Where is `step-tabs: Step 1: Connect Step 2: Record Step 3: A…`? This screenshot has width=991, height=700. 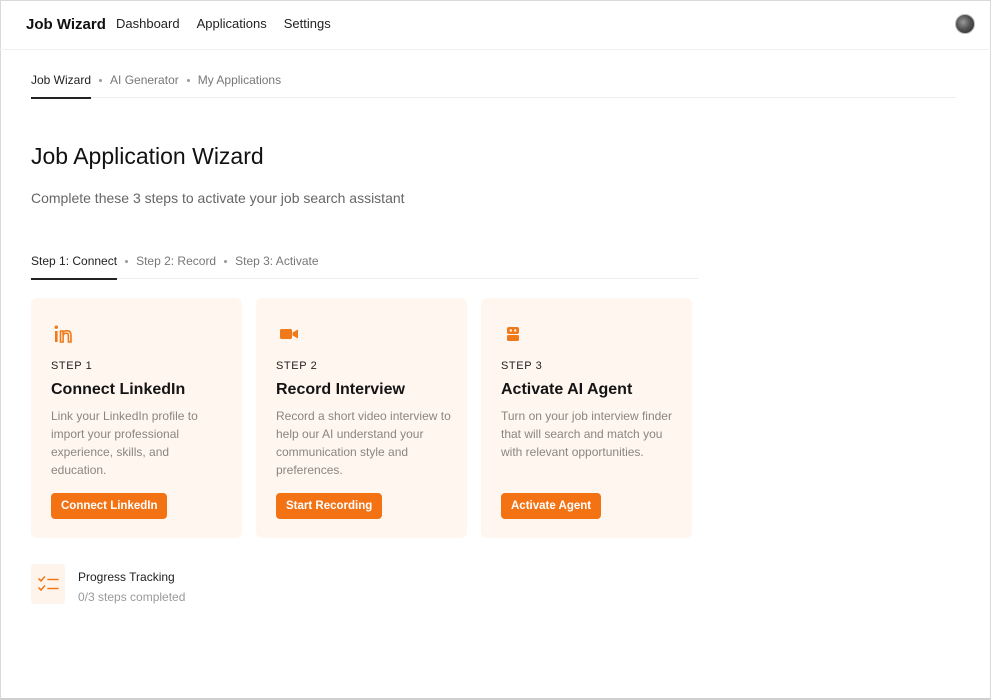 step-tabs: Step 1: Connect Step 2: Record Step 3: A… is located at coordinates (364, 262).